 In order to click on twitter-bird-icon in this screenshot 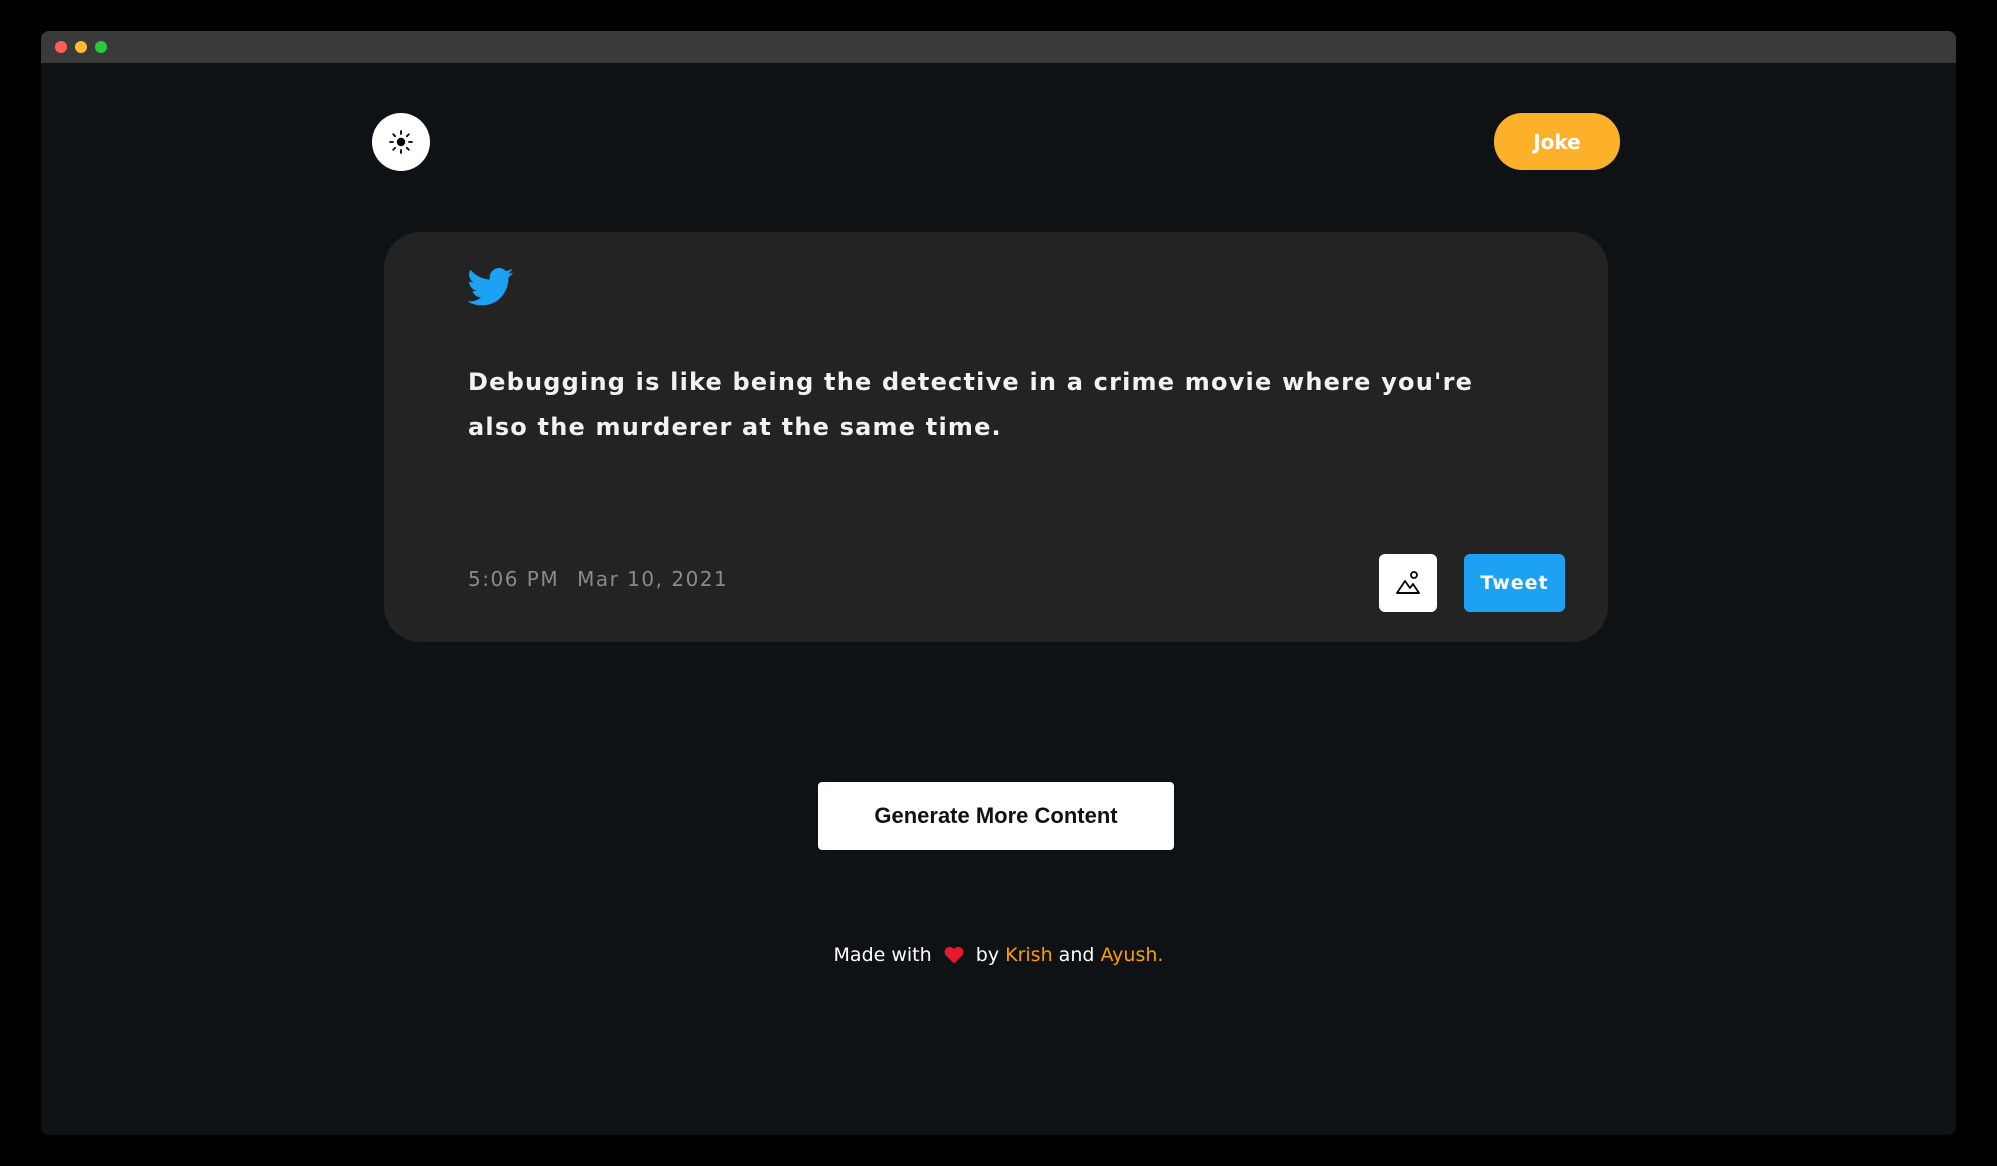, I will do `click(491, 287)`.